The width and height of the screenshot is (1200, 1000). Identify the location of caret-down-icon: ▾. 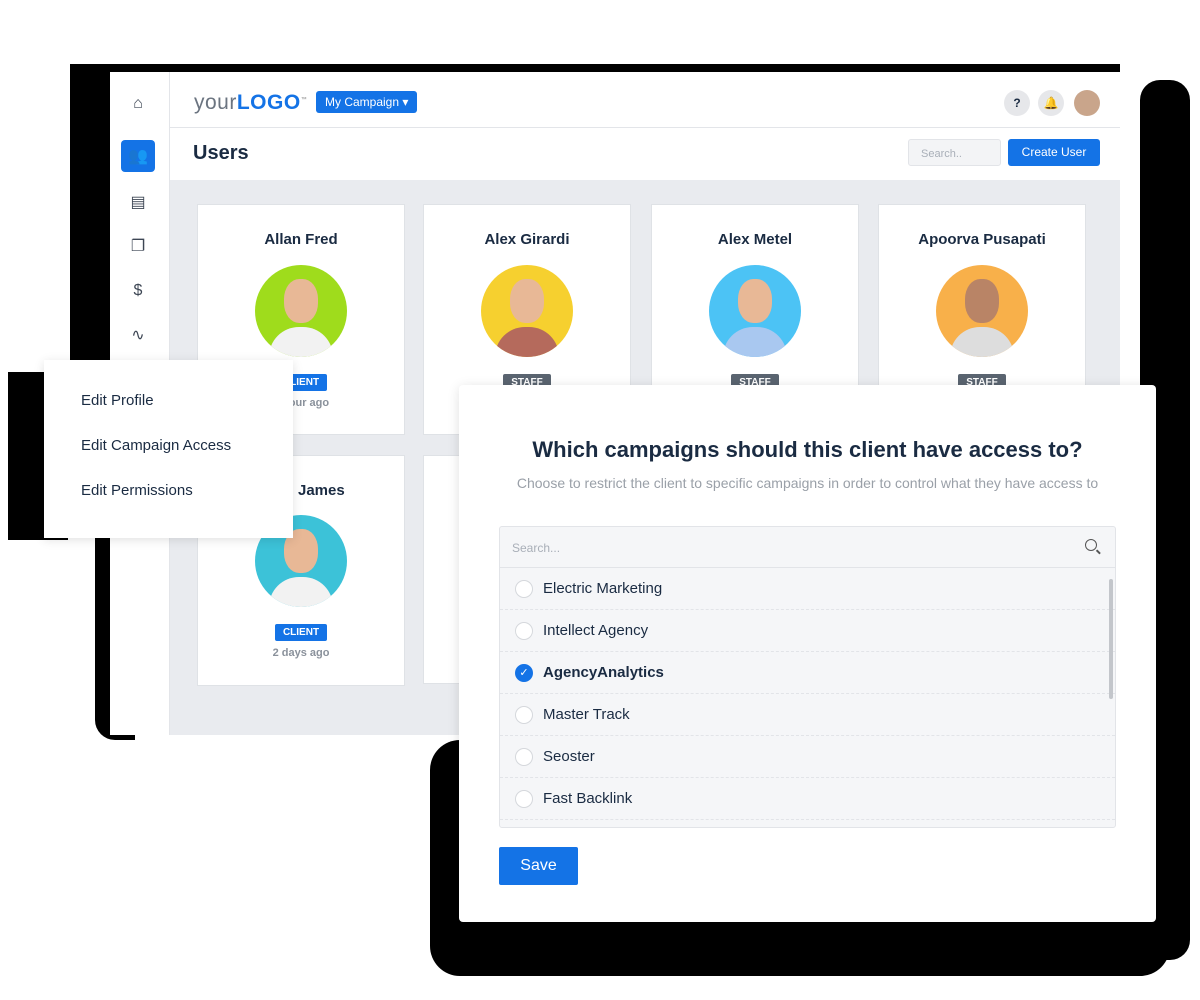
(405, 102).